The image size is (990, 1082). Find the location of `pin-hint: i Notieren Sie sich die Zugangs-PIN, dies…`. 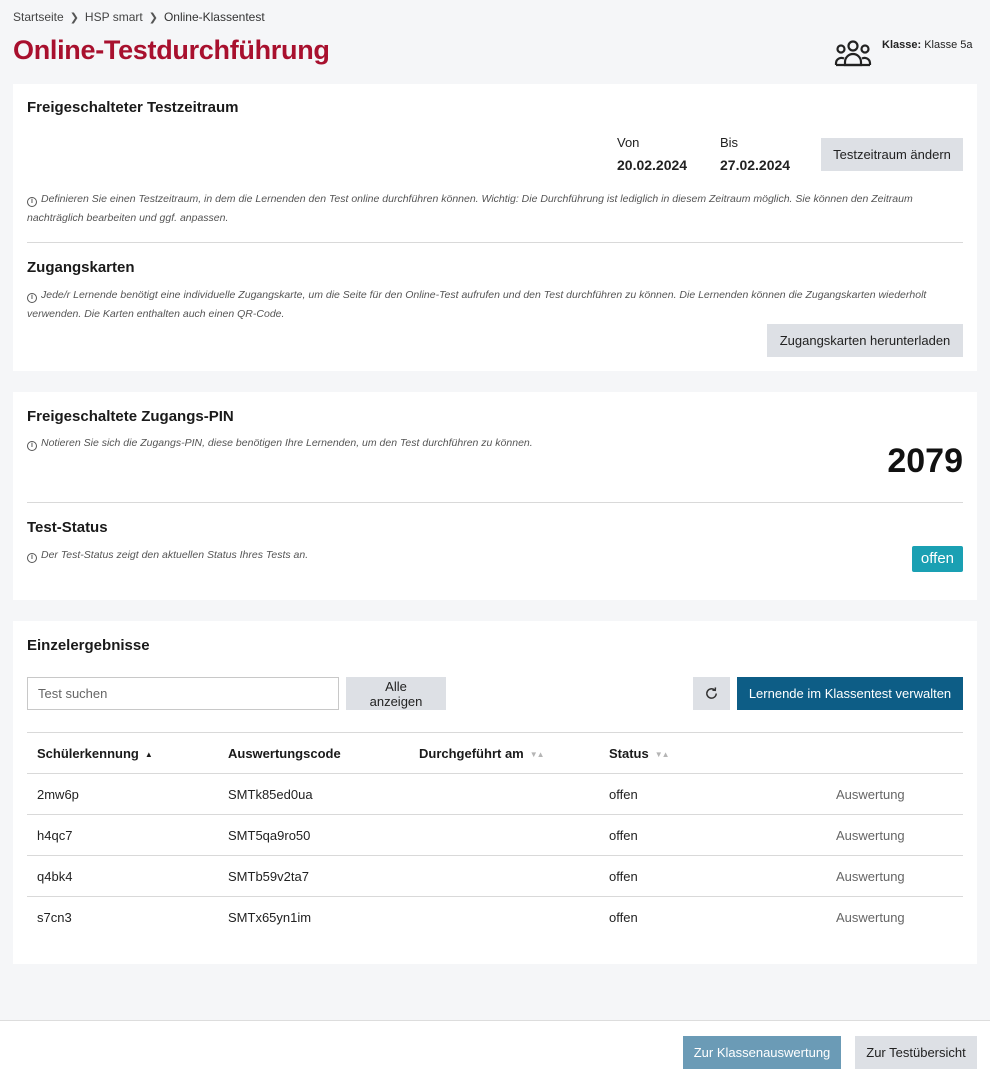

pin-hint: i Notieren Sie sich die Zugangs-PIN, dies… is located at coordinates (280, 443).